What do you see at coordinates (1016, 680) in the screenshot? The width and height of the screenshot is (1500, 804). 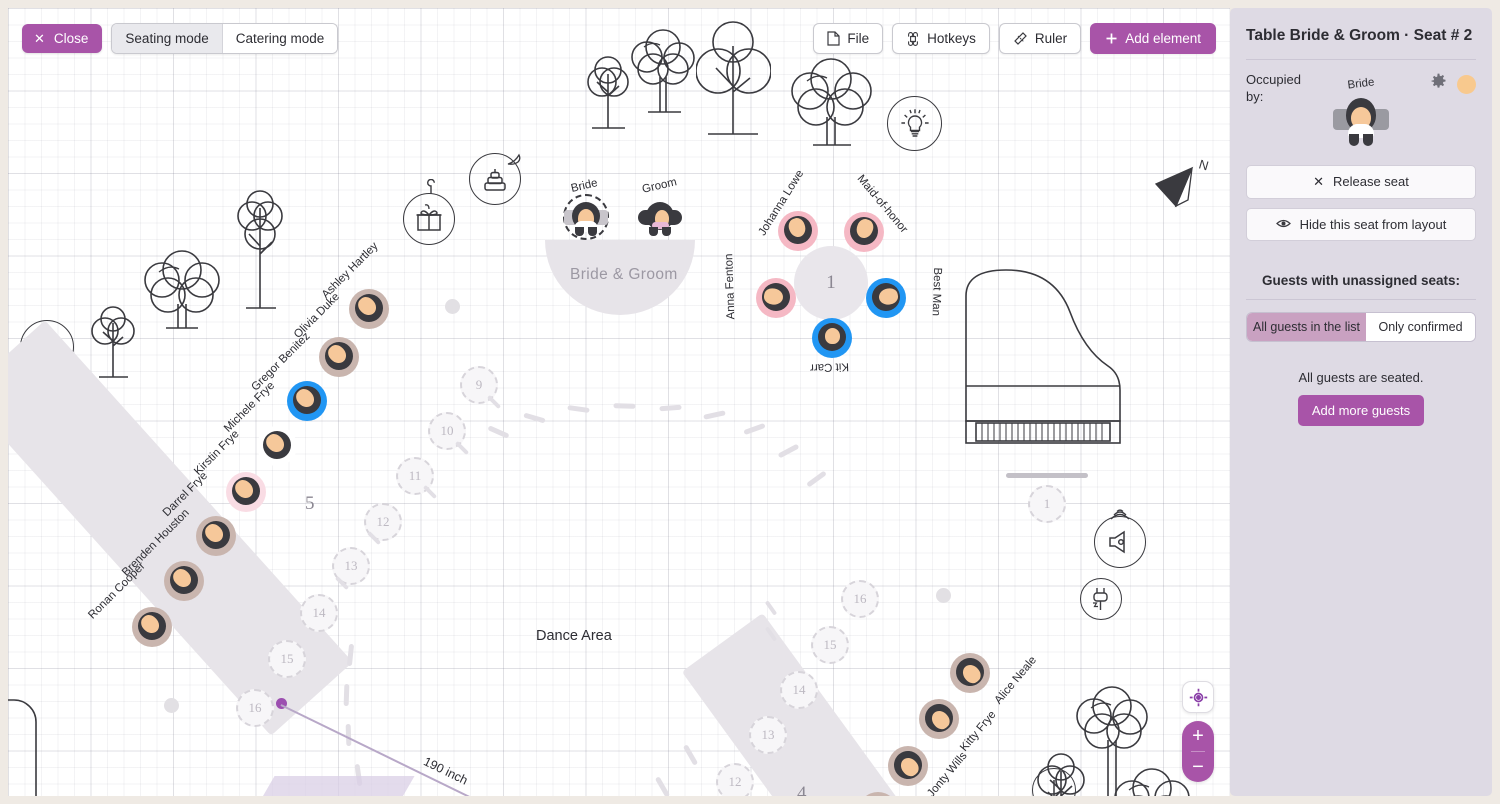 I see `guest-label-alice-neale: Alice Neale` at bounding box center [1016, 680].